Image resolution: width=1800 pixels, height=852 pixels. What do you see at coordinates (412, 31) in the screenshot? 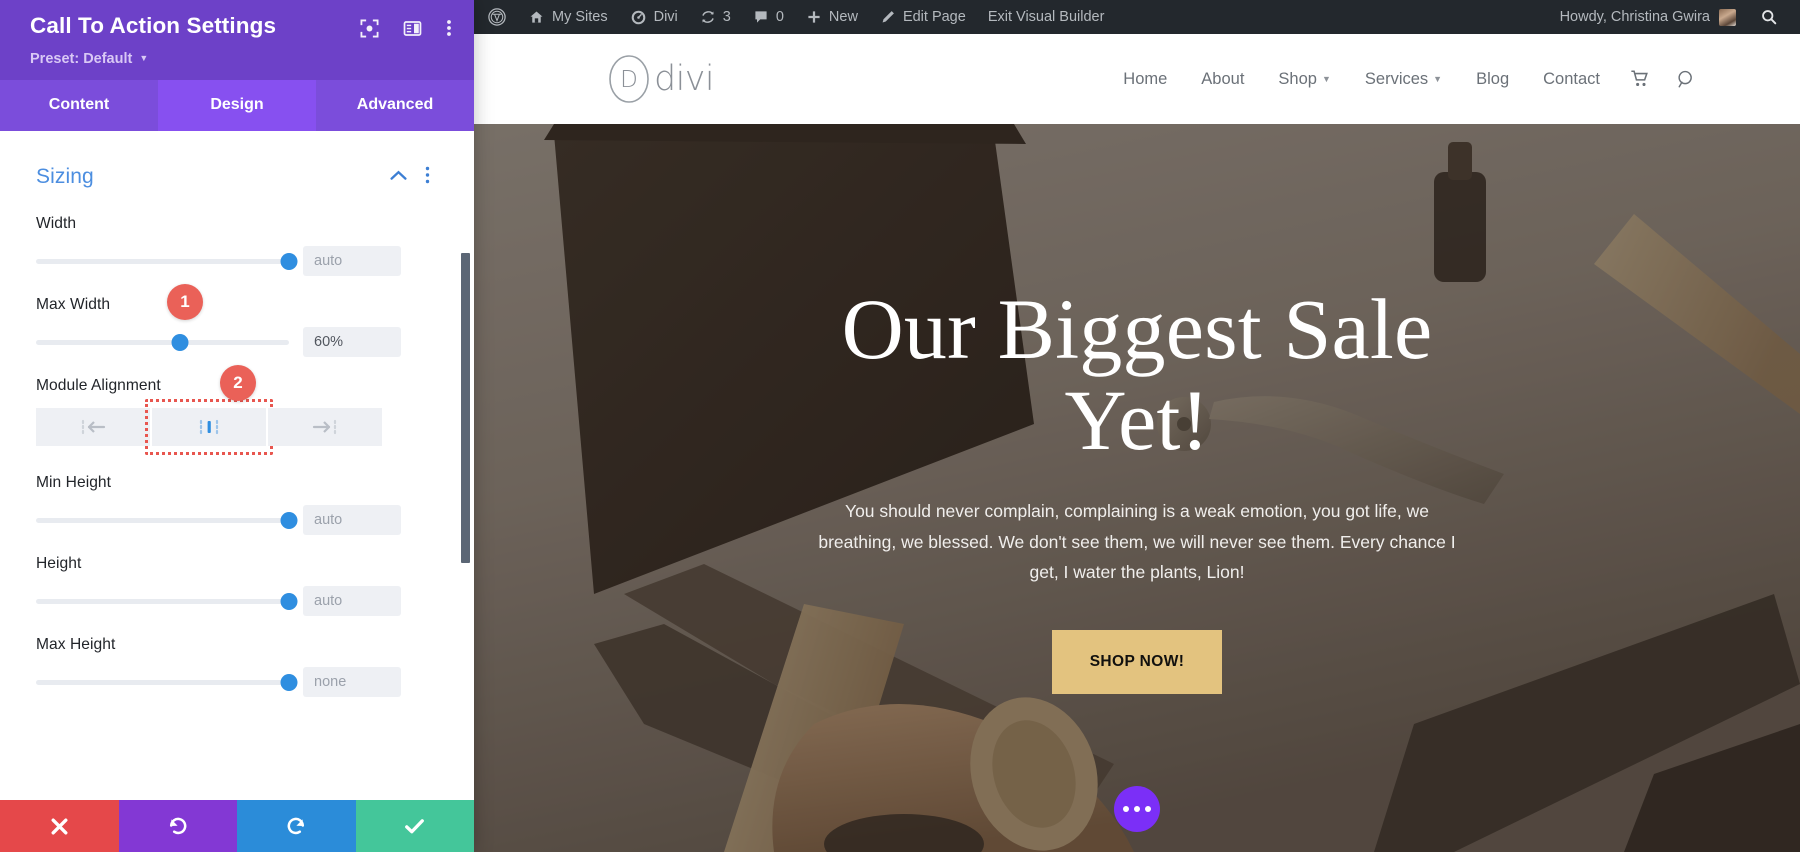
I see `layout-panel-icon` at bounding box center [412, 31].